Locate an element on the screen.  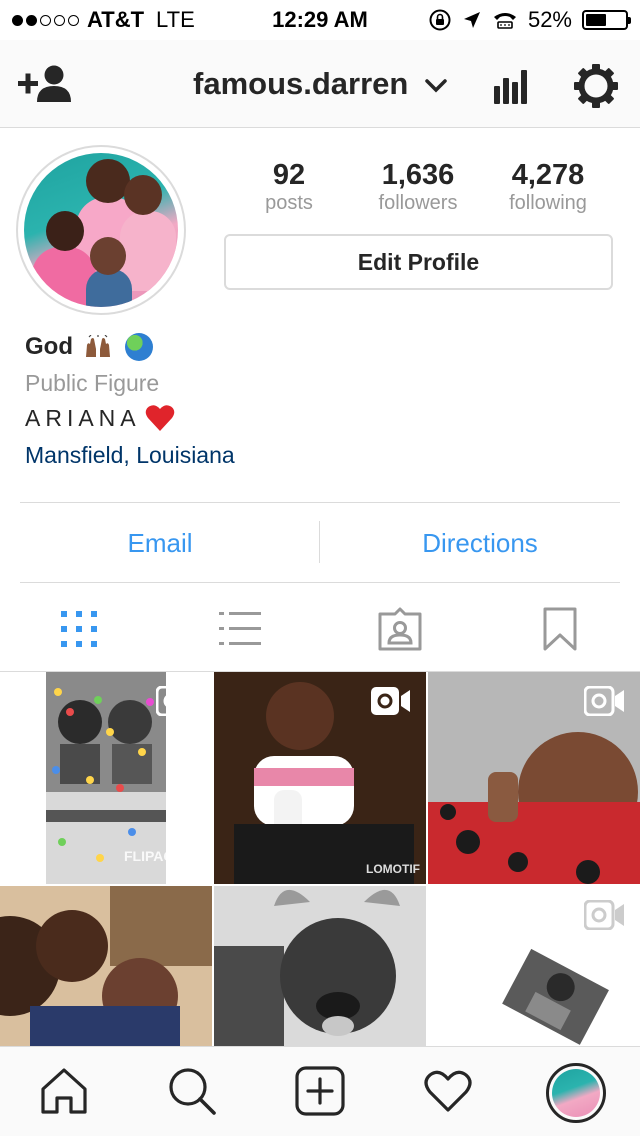
profile-name: God is located at coordinates (320, 347).